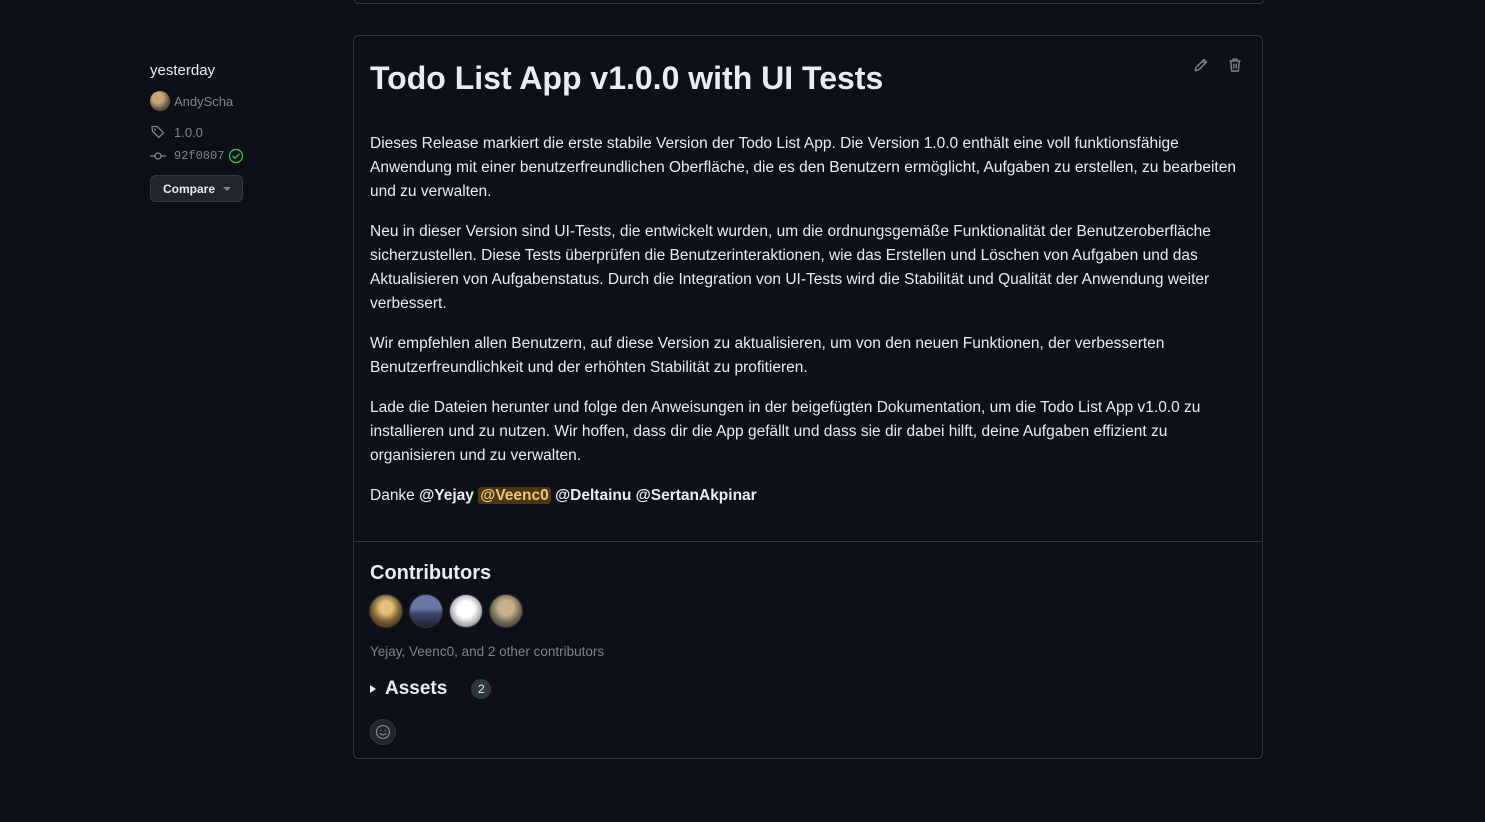  I want to click on contributors-summary: Yejay, Veenc0, and 2 other contributors, so click(487, 651).